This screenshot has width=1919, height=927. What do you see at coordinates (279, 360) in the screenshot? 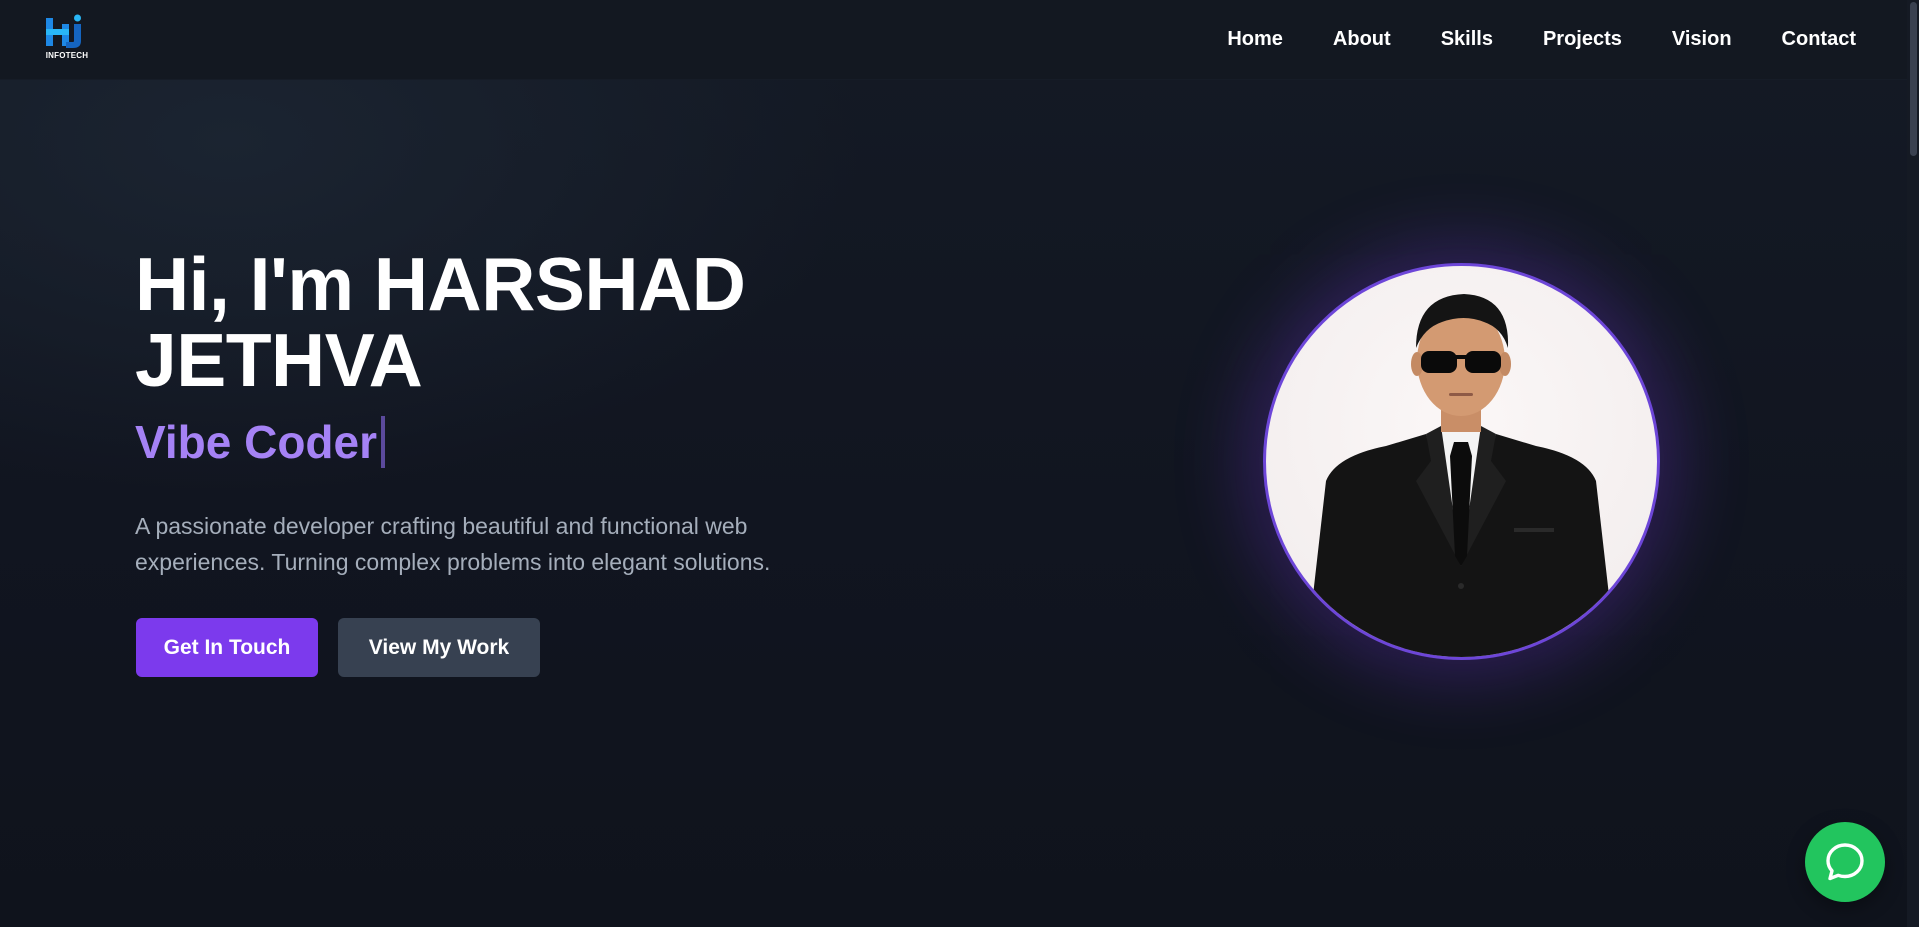
I see `hero-title-line-2: JETHVA` at bounding box center [279, 360].